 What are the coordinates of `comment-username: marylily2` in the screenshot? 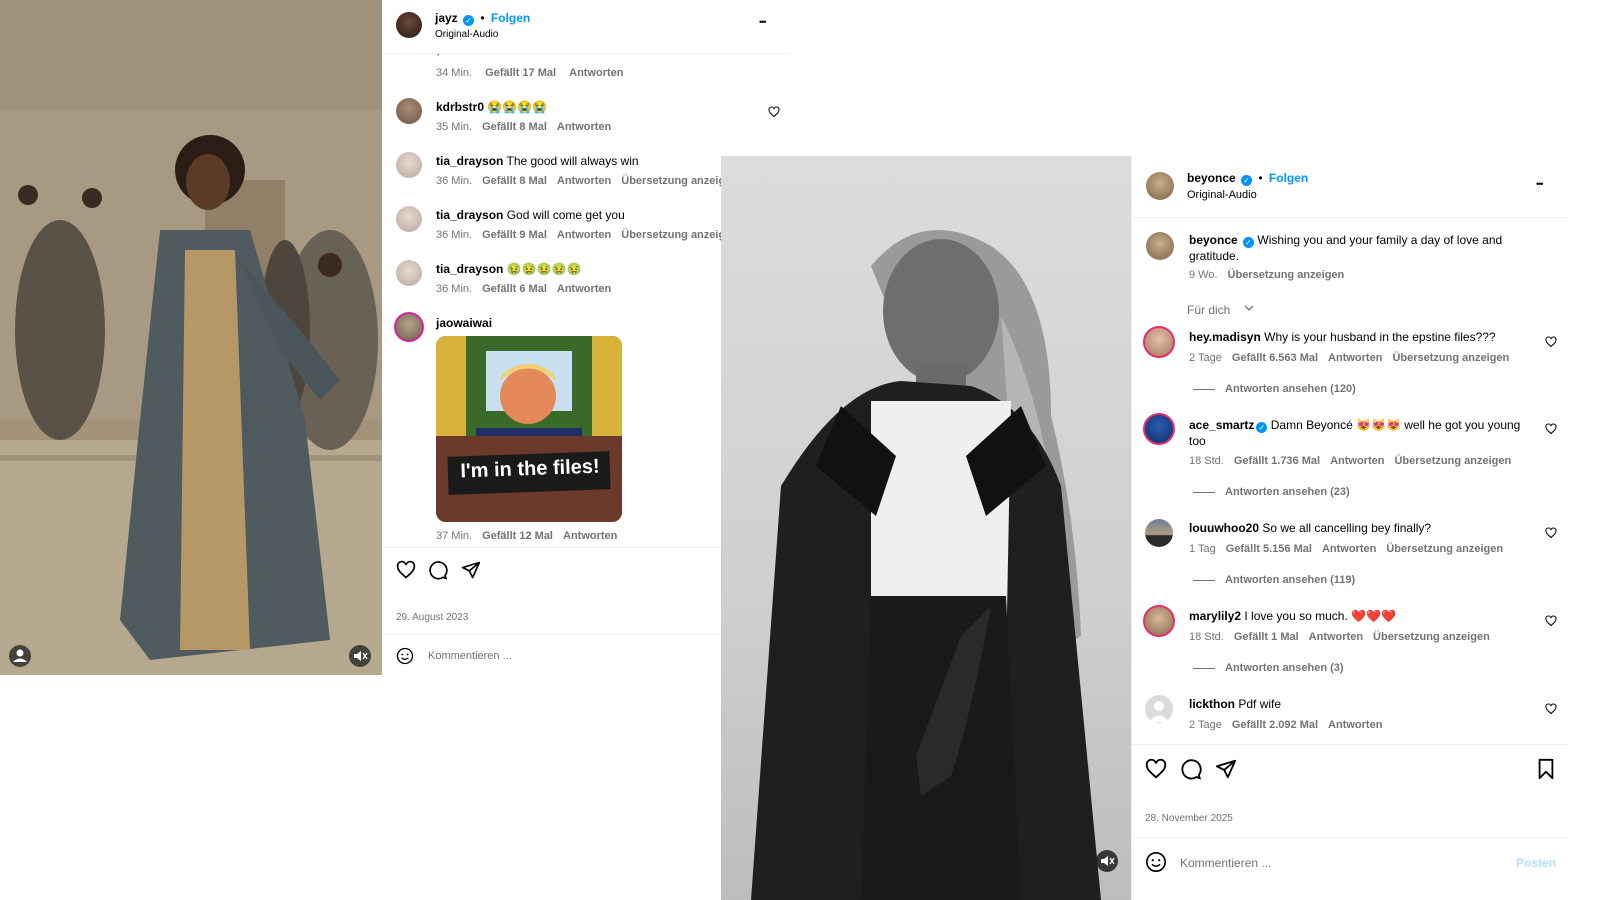 It's located at (1215, 616).